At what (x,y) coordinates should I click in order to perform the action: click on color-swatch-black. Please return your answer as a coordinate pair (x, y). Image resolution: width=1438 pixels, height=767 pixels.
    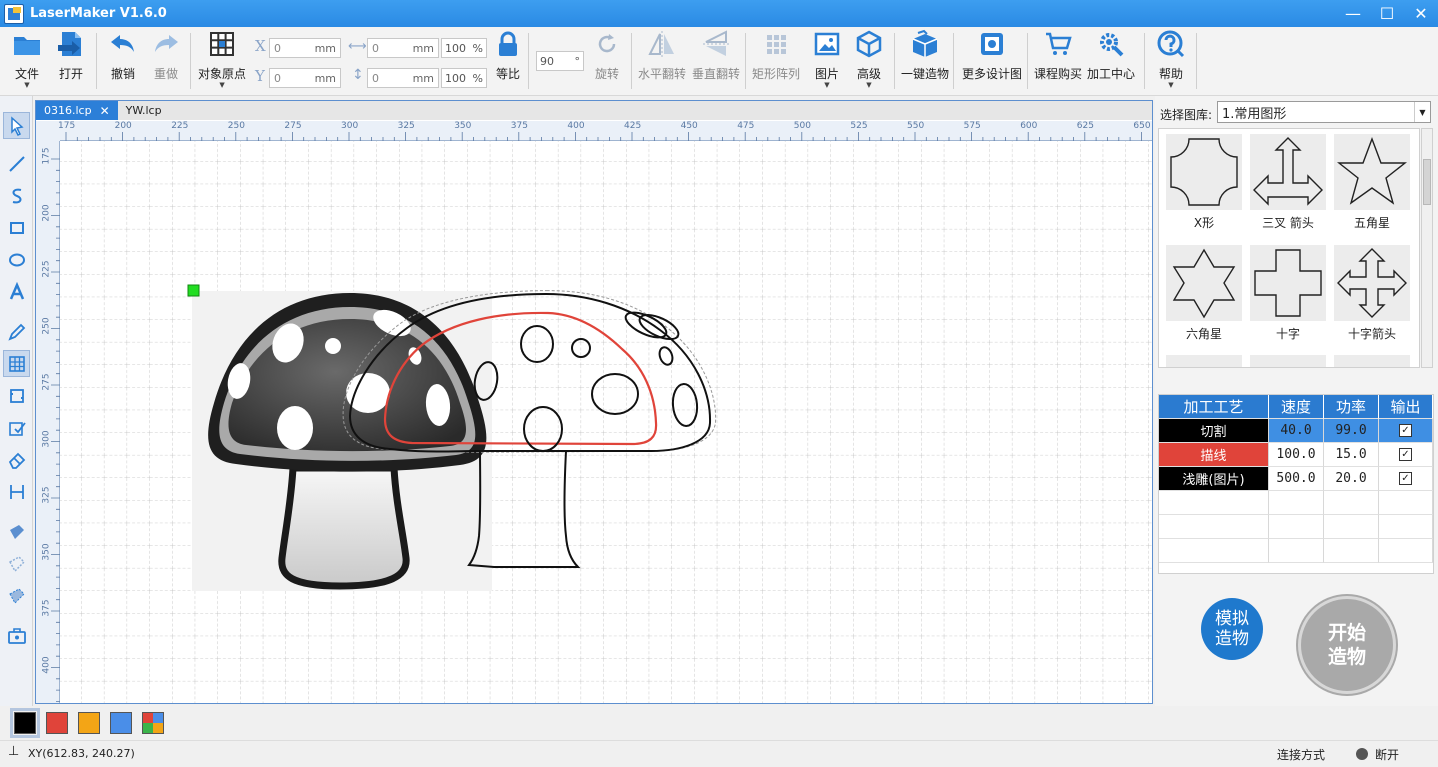
    Looking at the image, I should click on (25, 723).